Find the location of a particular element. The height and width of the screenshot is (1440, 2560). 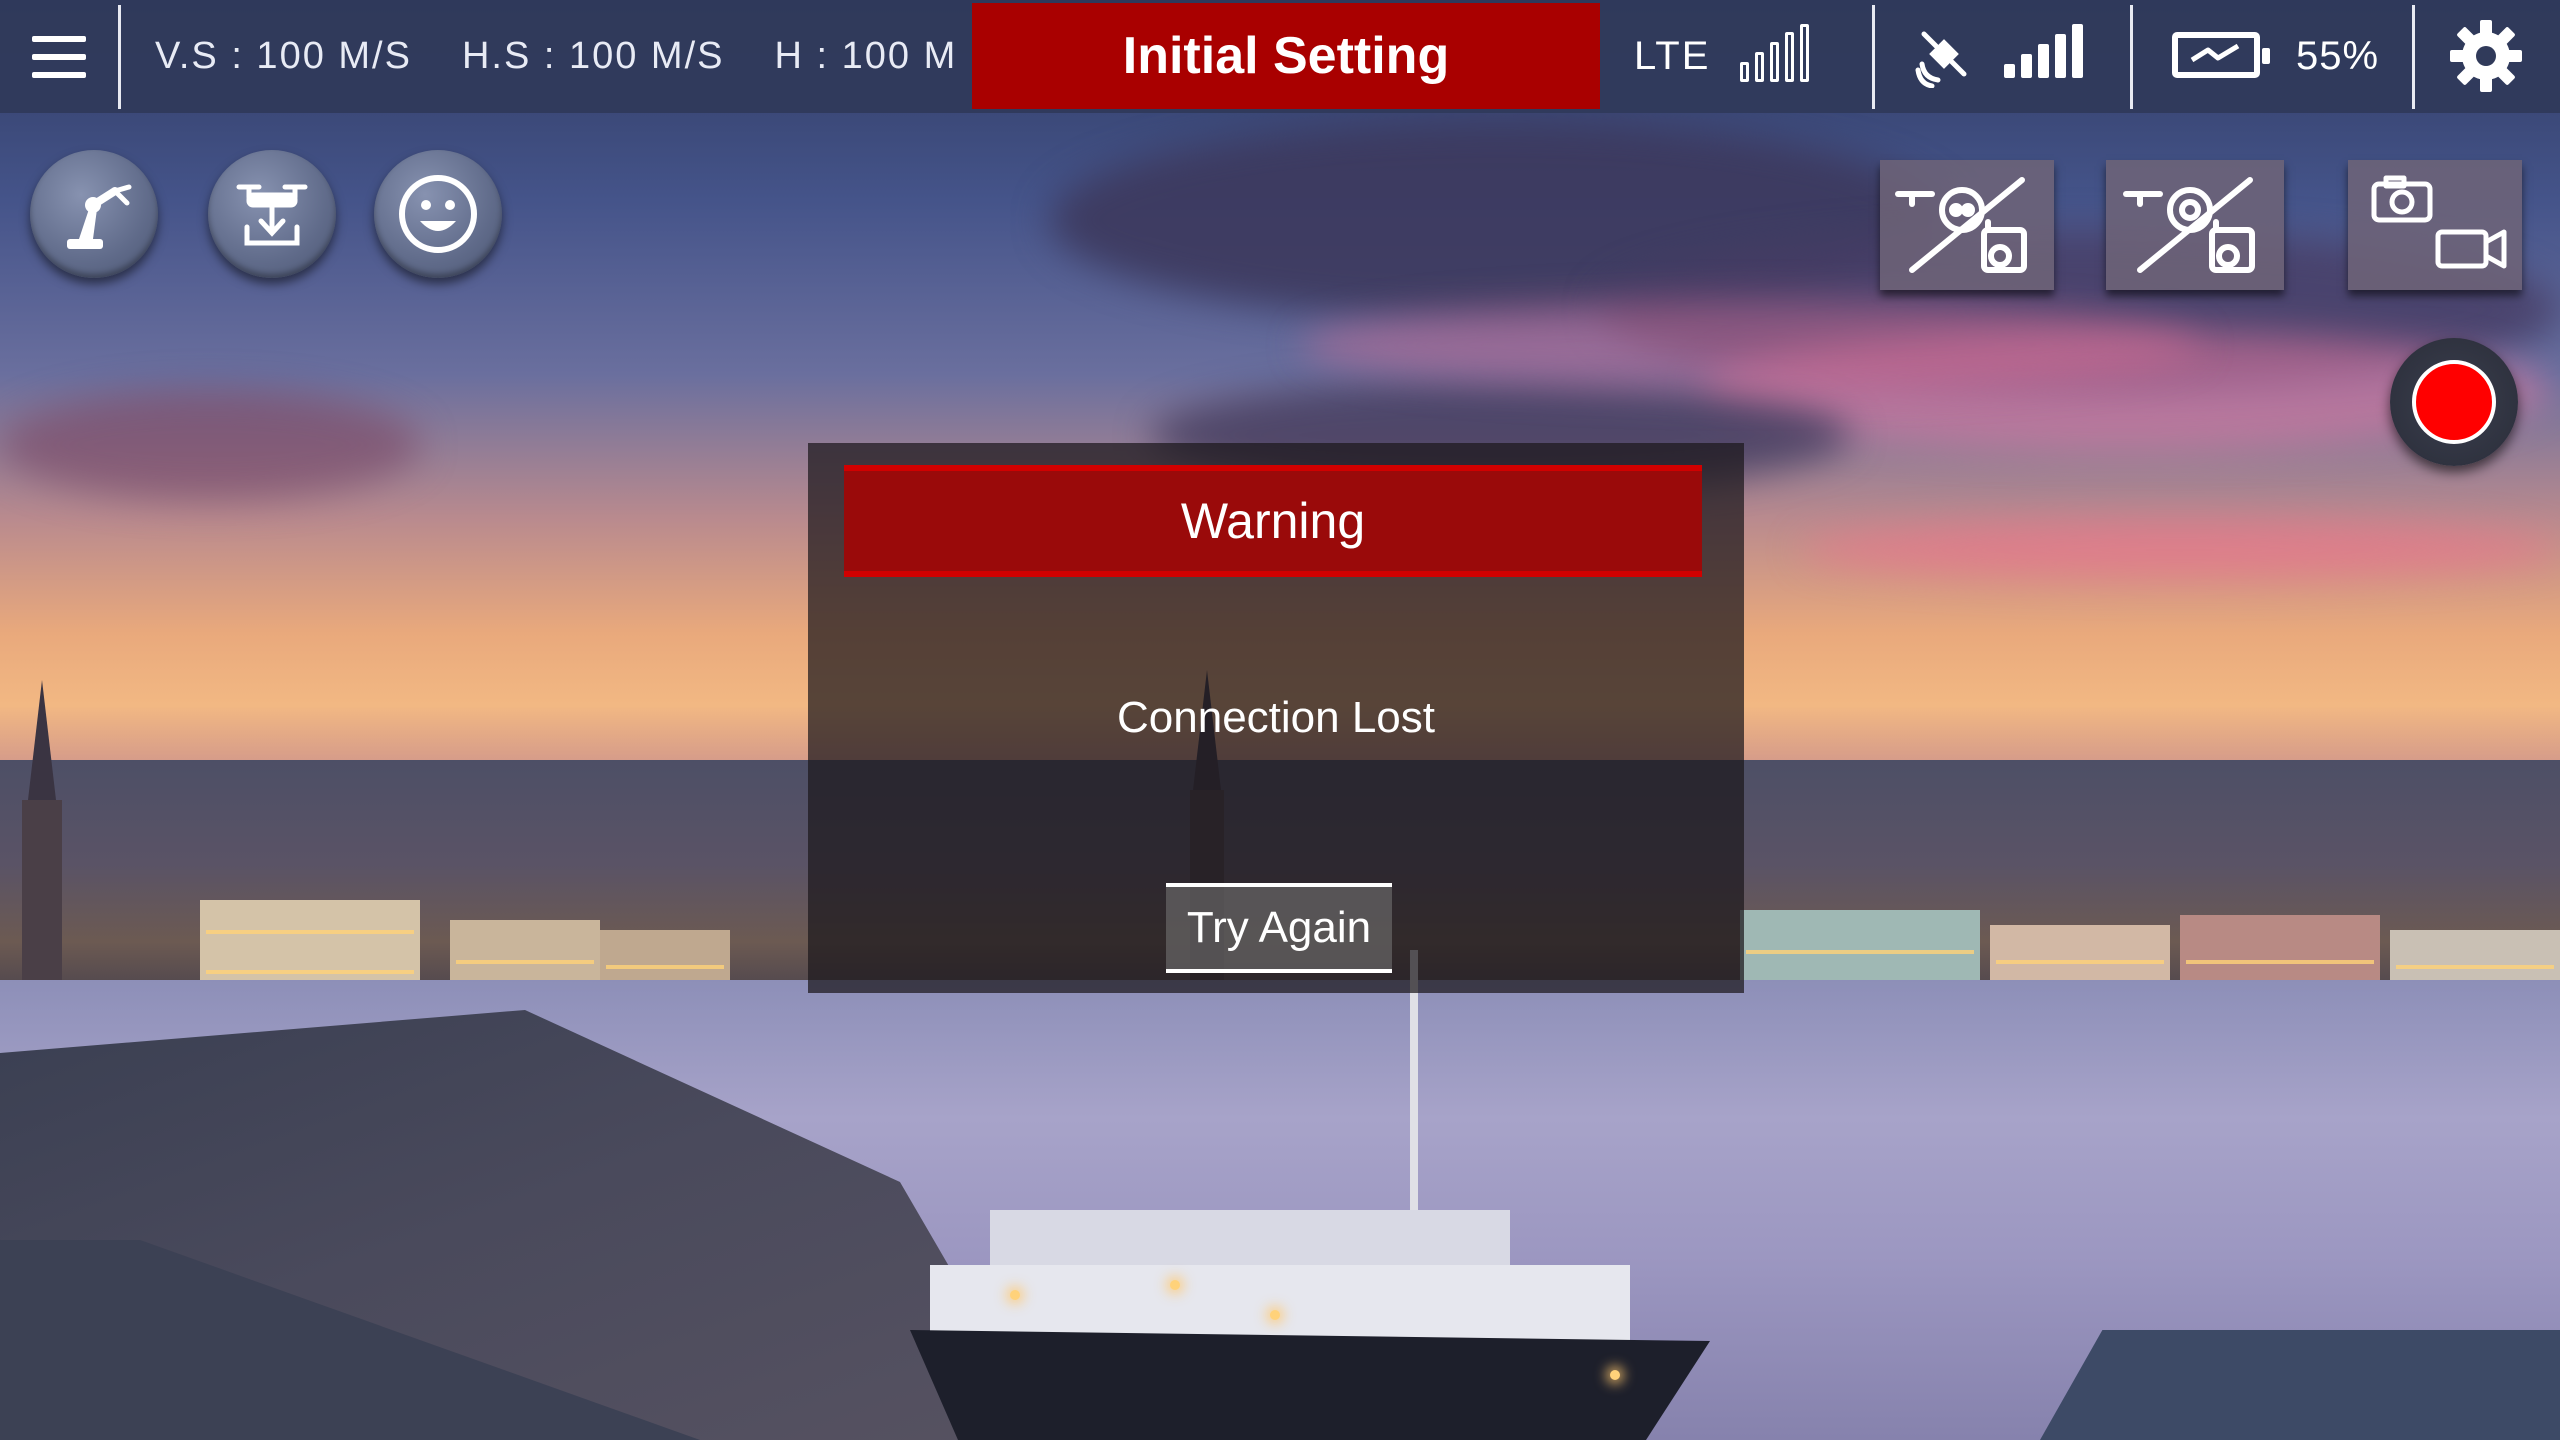

drone-land-button is located at coordinates (272, 214).